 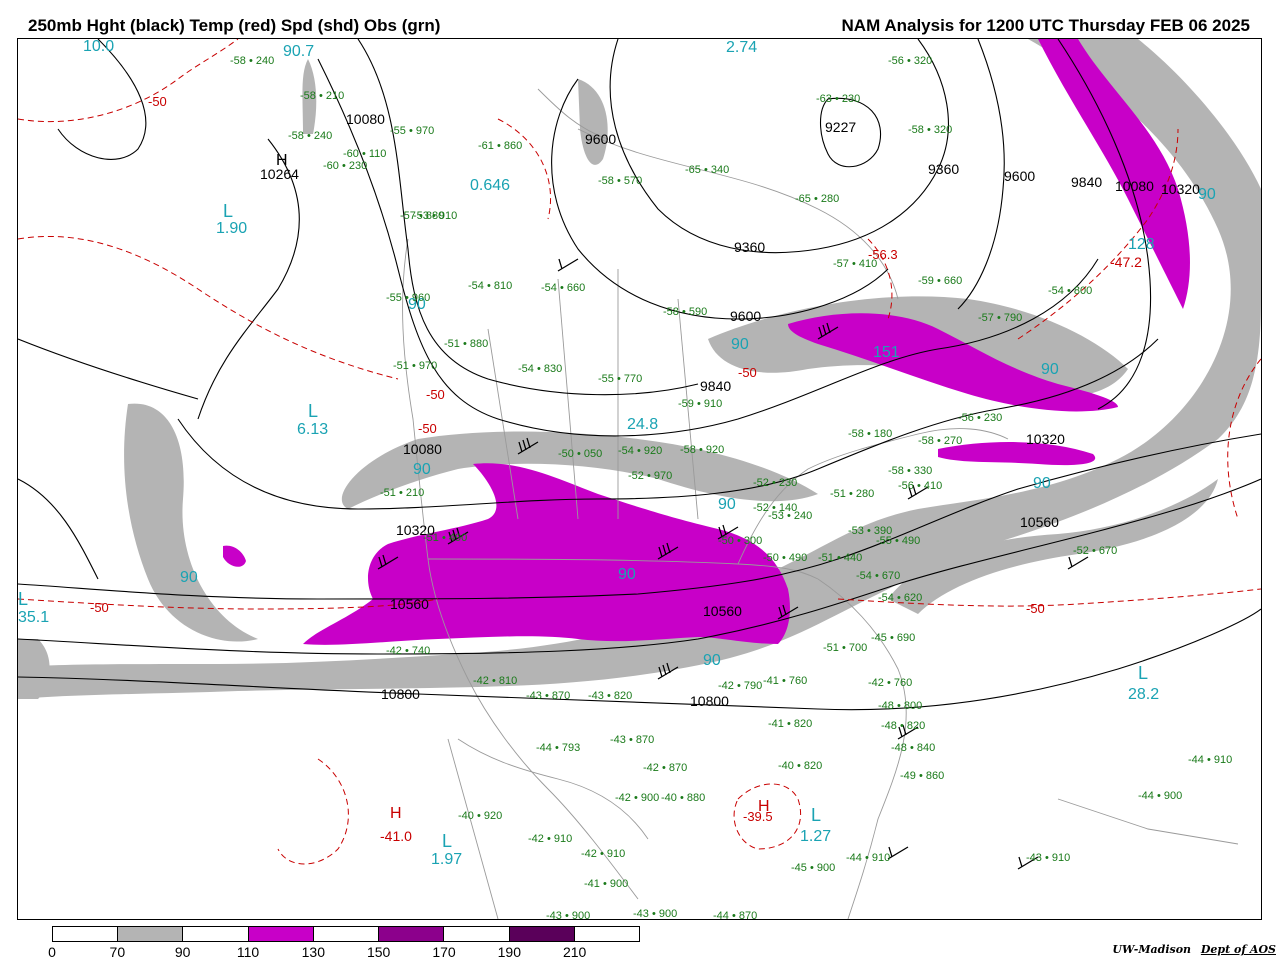 What do you see at coordinates (1143, 694) in the screenshot?
I see `center-value: 28.2` at bounding box center [1143, 694].